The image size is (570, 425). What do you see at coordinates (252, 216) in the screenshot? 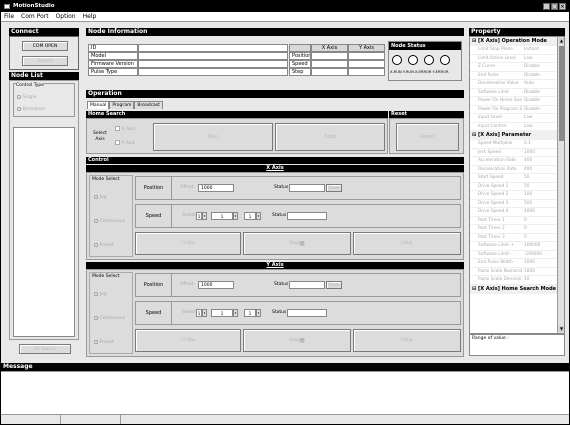
I see `x-speed-step-spinner: 1 ▾` at bounding box center [252, 216].